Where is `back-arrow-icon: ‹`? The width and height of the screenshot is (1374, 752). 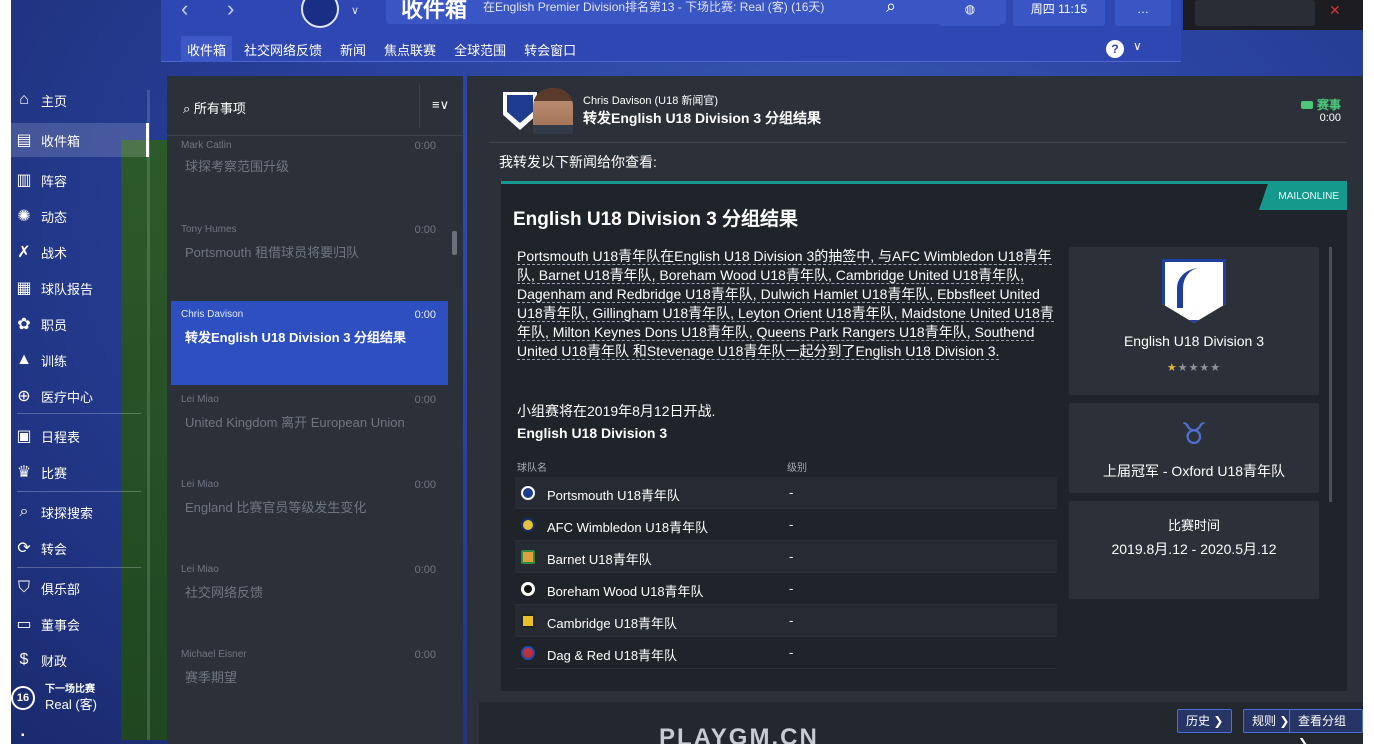
back-arrow-icon: ‹ is located at coordinates (184, 11).